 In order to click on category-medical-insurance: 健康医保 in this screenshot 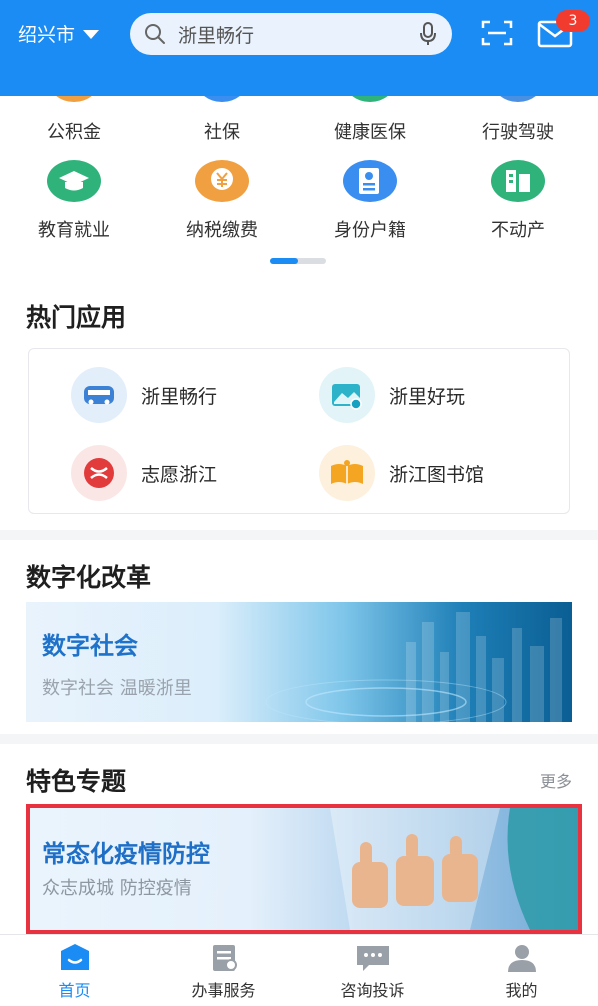, I will do `click(370, 120)`.